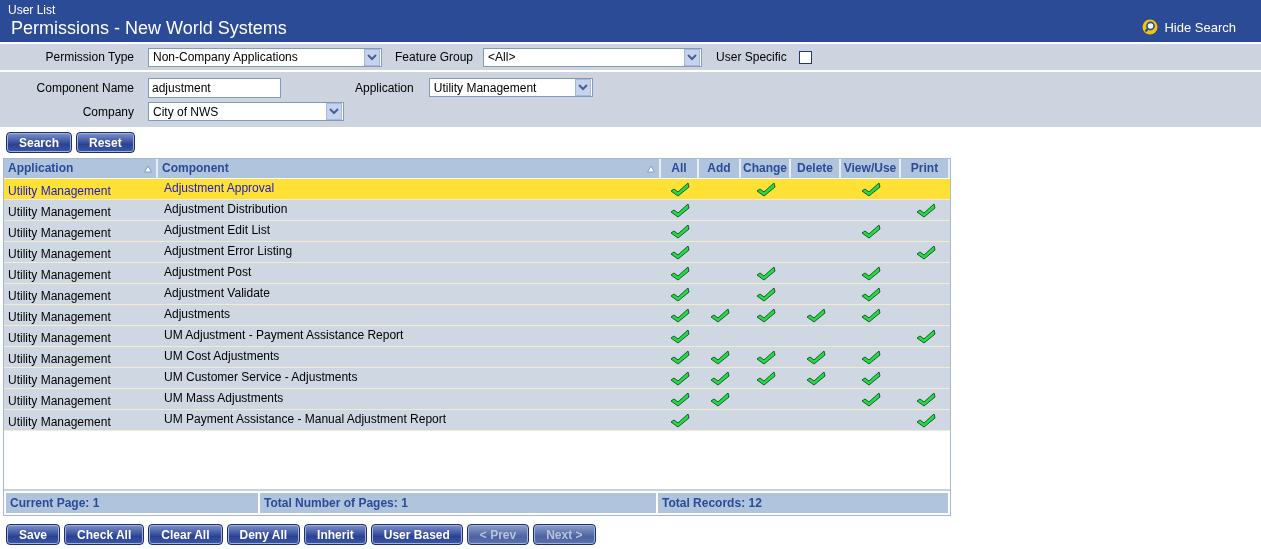 Image resolution: width=1261 pixels, height=549 pixels. What do you see at coordinates (477, 189) in the screenshot?
I see `table-row: Utility Management Adjustment Approval` at bounding box center [477, 189].